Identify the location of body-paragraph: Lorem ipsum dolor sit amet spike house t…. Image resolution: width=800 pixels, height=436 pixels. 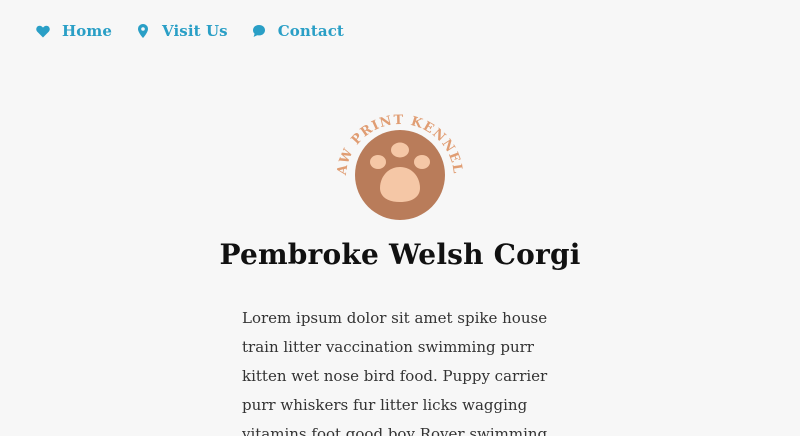
(397, 372).